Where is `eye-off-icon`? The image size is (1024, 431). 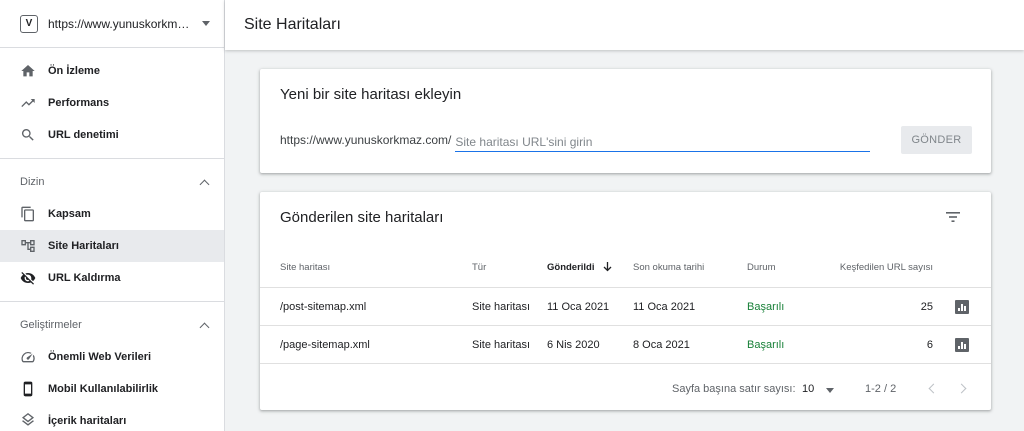
eye-off-icon is located at coordinates (28, 278).